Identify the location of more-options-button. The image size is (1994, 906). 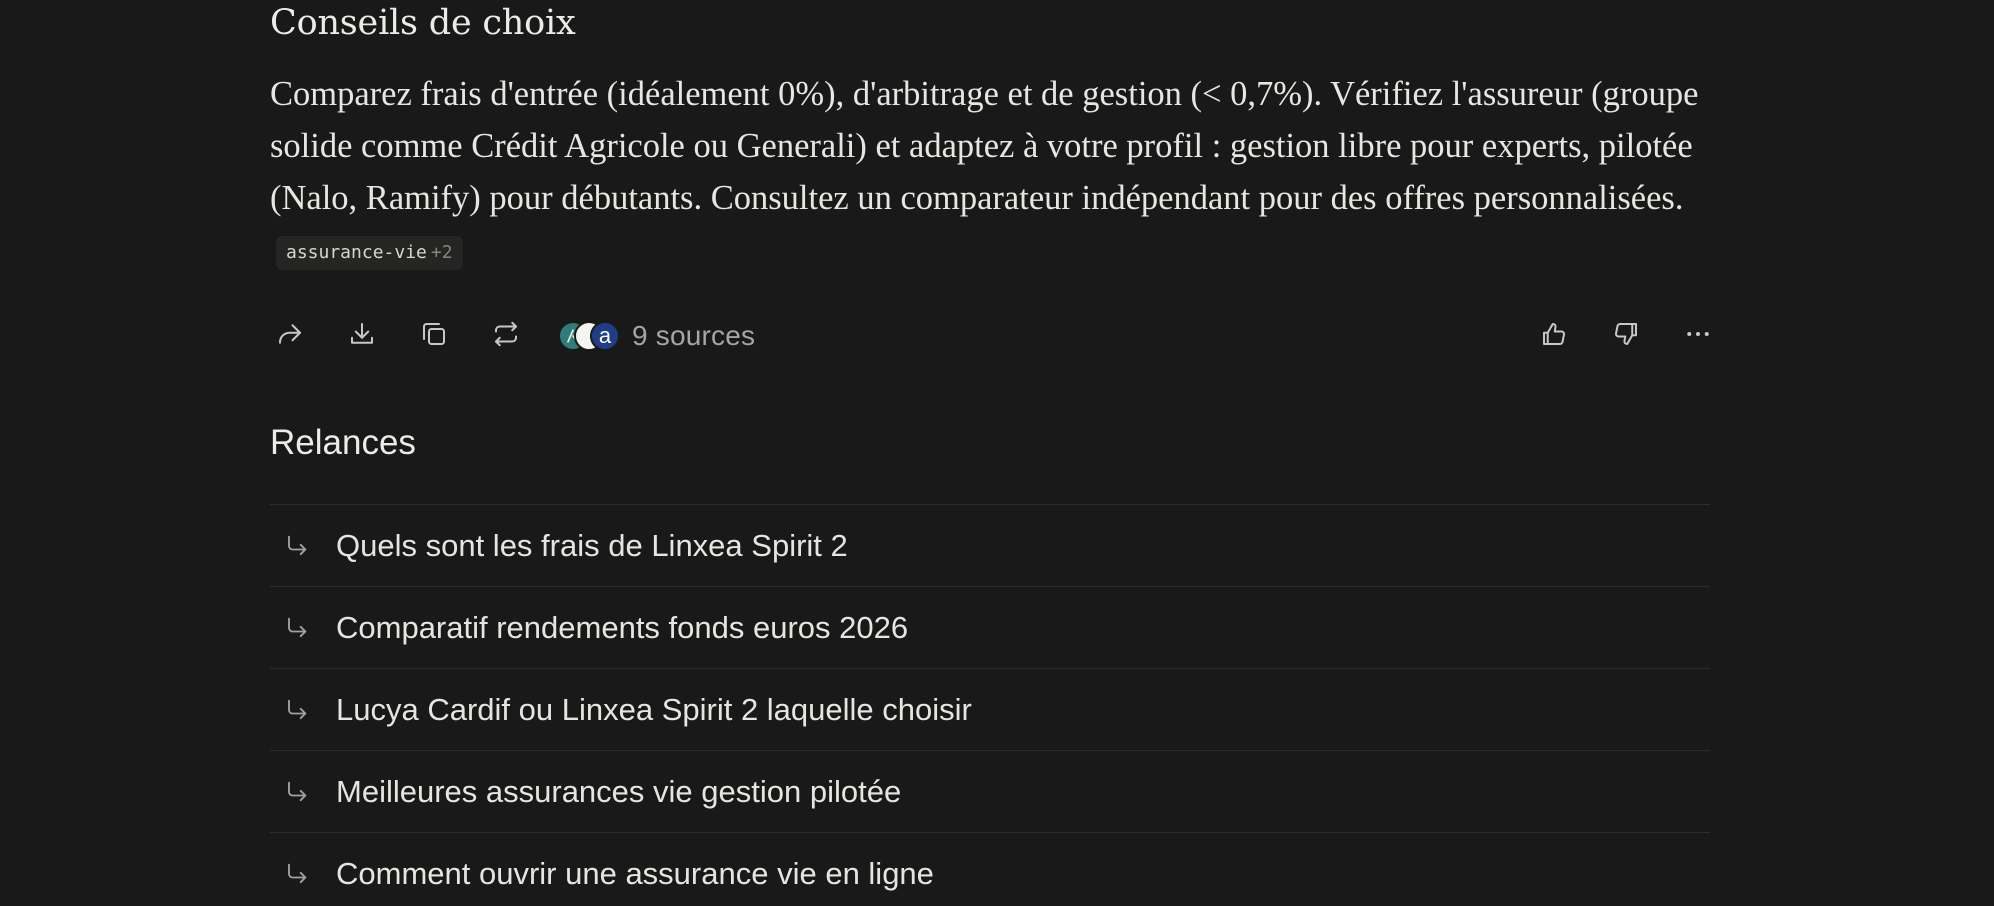
(1698, 336).